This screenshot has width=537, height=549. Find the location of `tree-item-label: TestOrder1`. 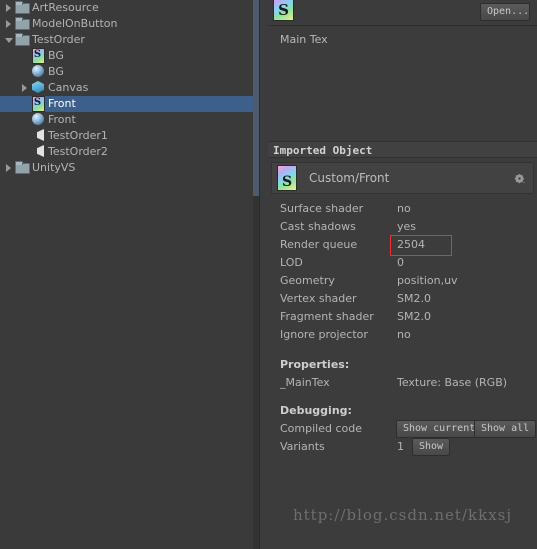

tree-item-label: TestOrder1 is located at coordinates (78, 135).